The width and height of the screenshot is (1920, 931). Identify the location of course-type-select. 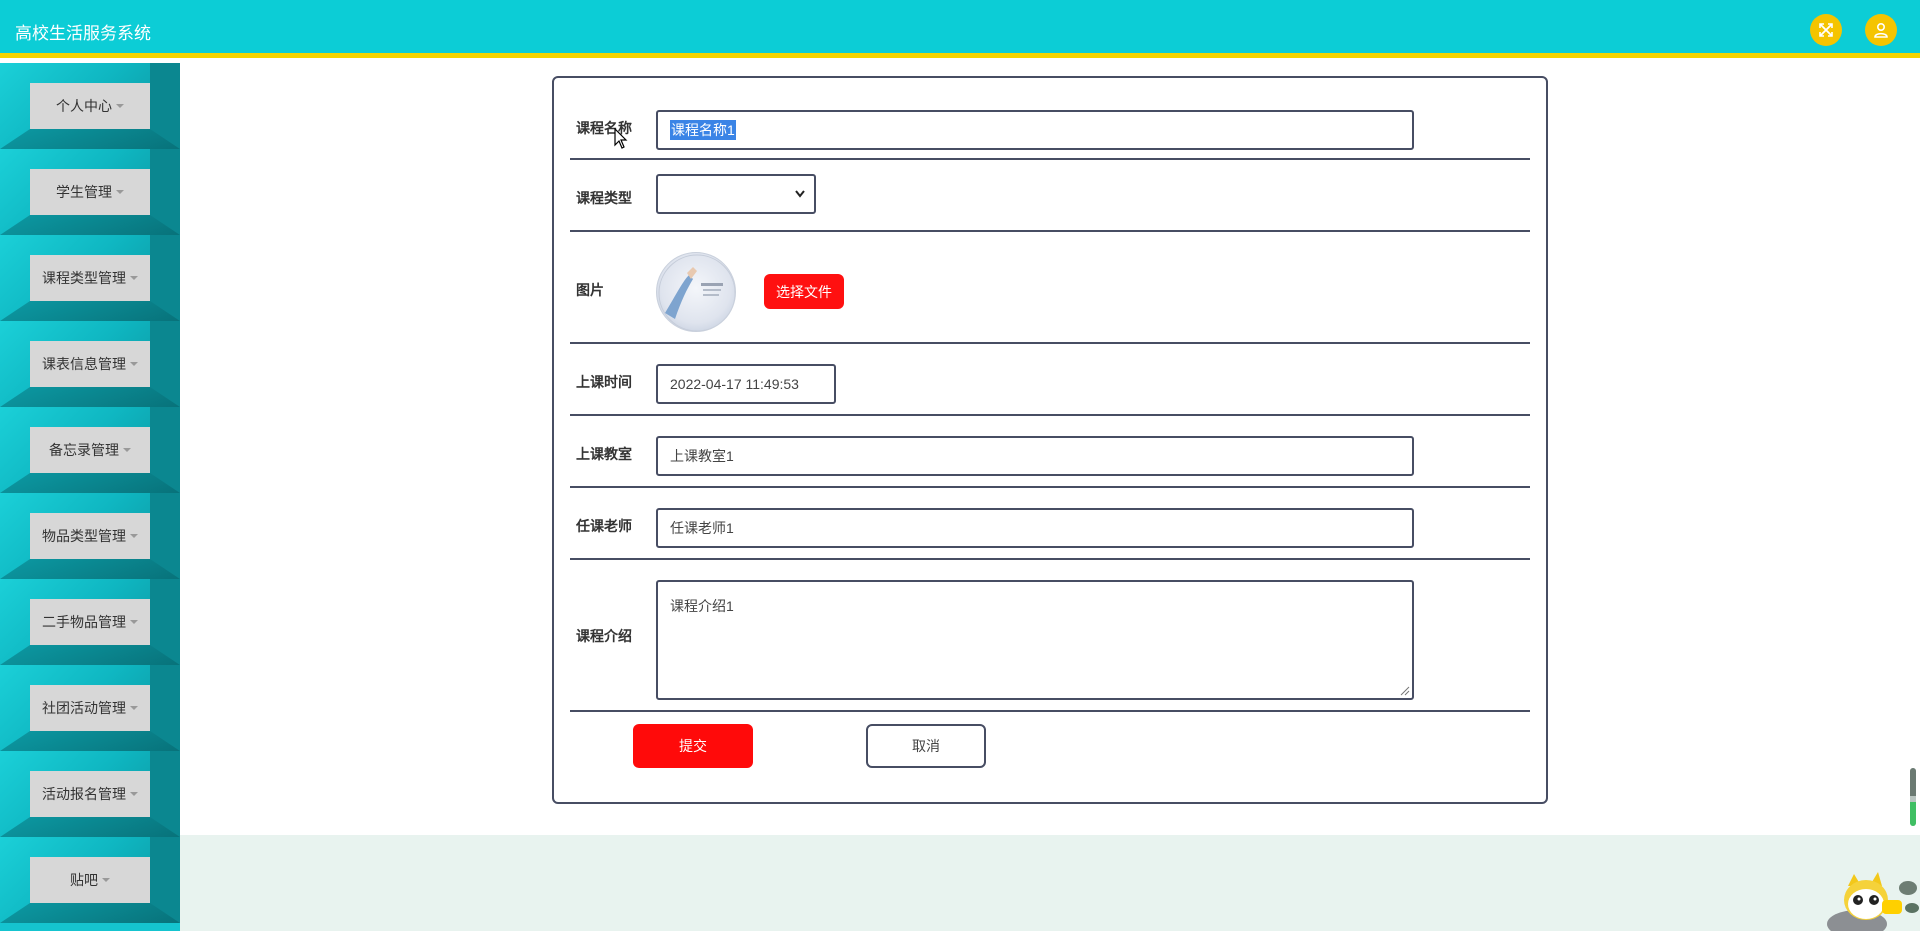
(736, 194).